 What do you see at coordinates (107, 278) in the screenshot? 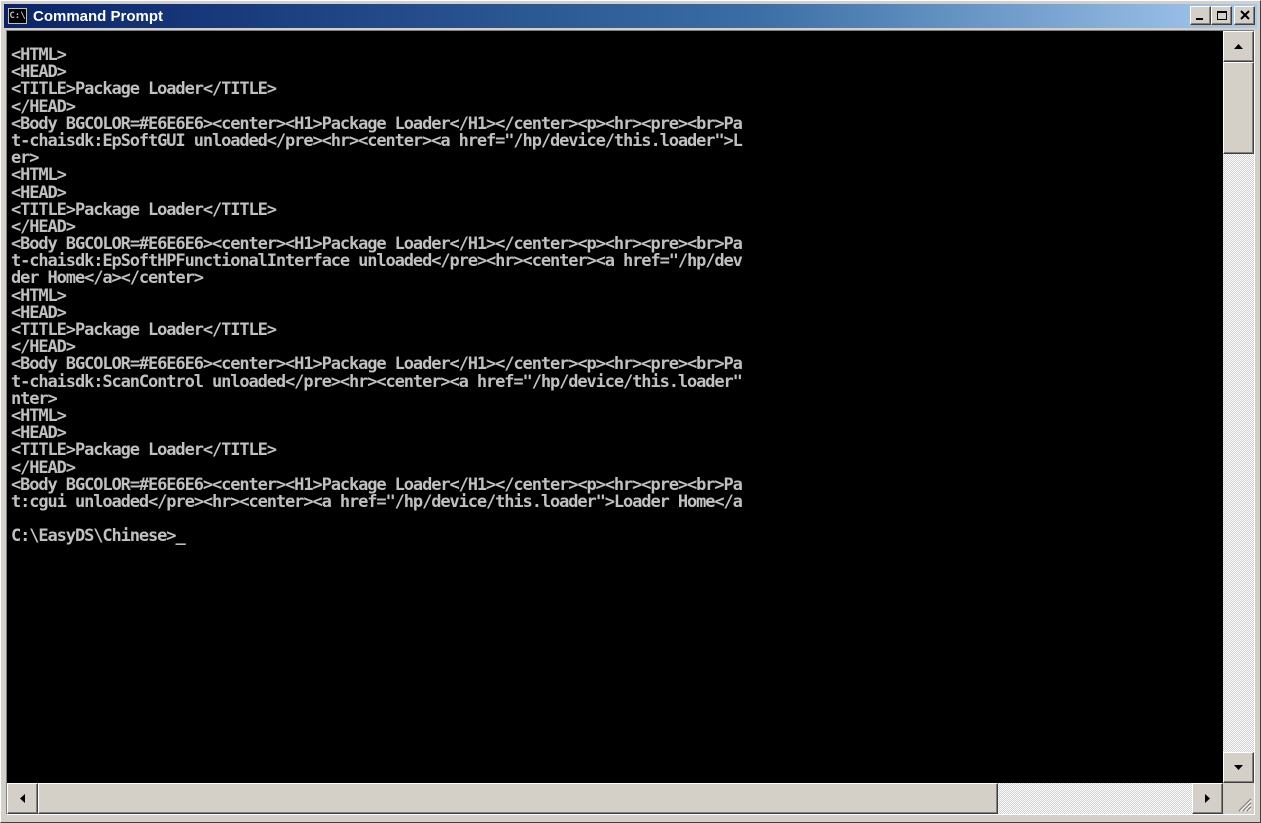
I see `console-line: der Home</a></center>` at bounding box center [107, 278].